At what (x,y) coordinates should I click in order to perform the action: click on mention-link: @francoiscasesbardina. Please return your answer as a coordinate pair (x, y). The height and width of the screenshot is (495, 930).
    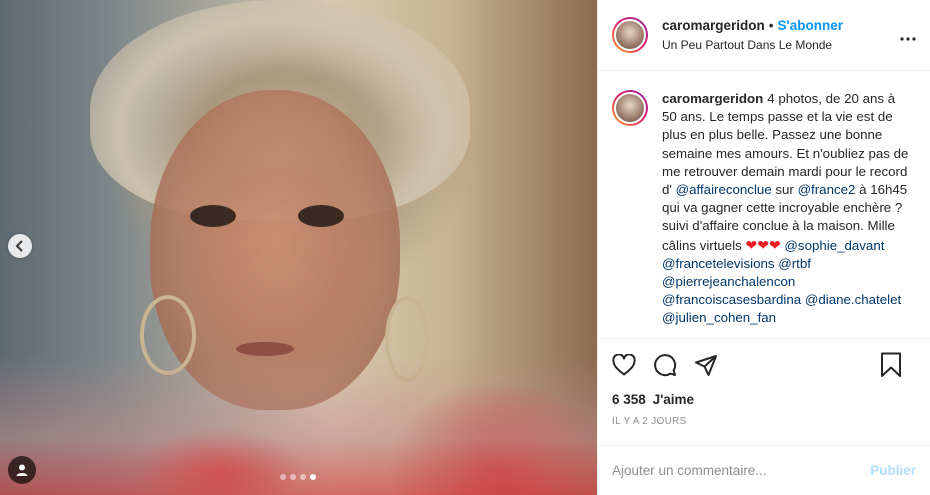
    Looking at the image, I should click on (731, 299).